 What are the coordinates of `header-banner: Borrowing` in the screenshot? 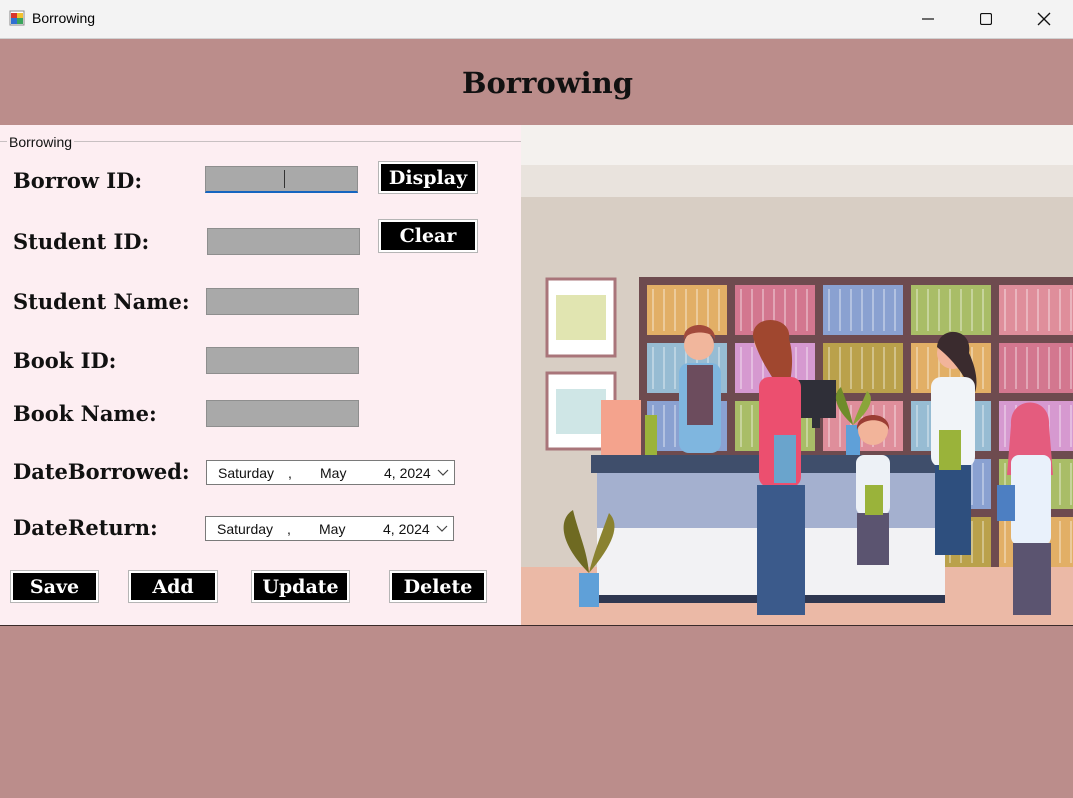 It's located at (536, 82).